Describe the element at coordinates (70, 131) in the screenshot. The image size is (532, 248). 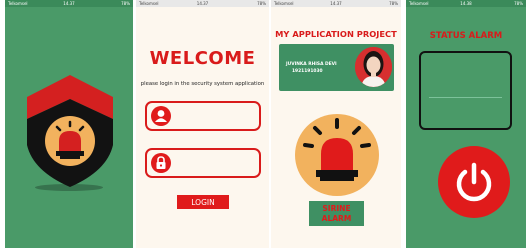
I see `alarm-shield-icon` at that location.